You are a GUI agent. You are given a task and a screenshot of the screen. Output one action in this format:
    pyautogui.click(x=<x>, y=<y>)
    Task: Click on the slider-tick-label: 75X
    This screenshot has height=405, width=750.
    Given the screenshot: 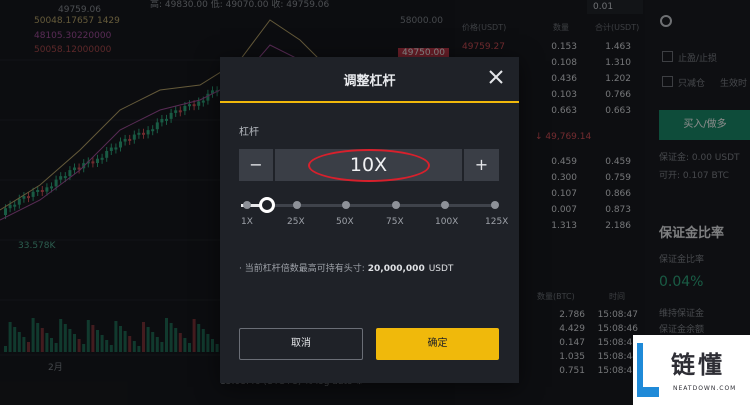 What is the action you would take?
    pyautogui.click(x=395, y=222)
    